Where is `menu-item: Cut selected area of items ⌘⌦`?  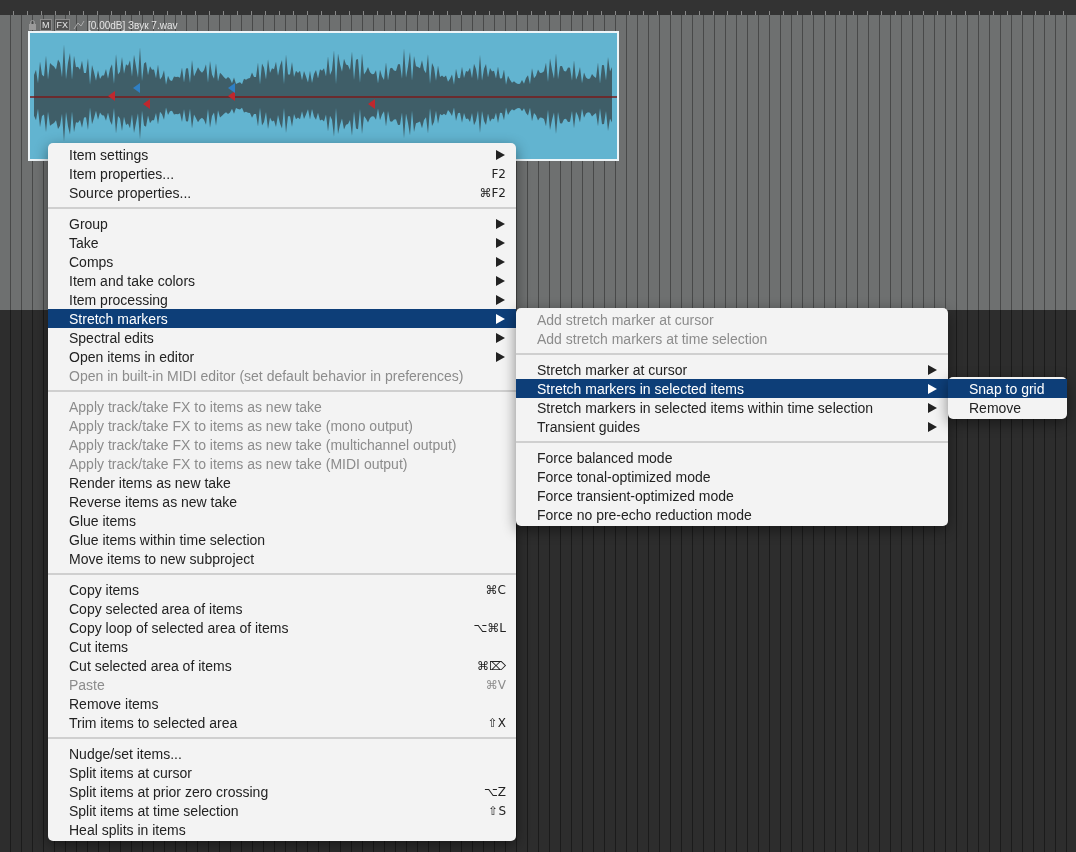 menu-item: Cut selected area of items ⌘⌦ is located at coordinates (282, 665).